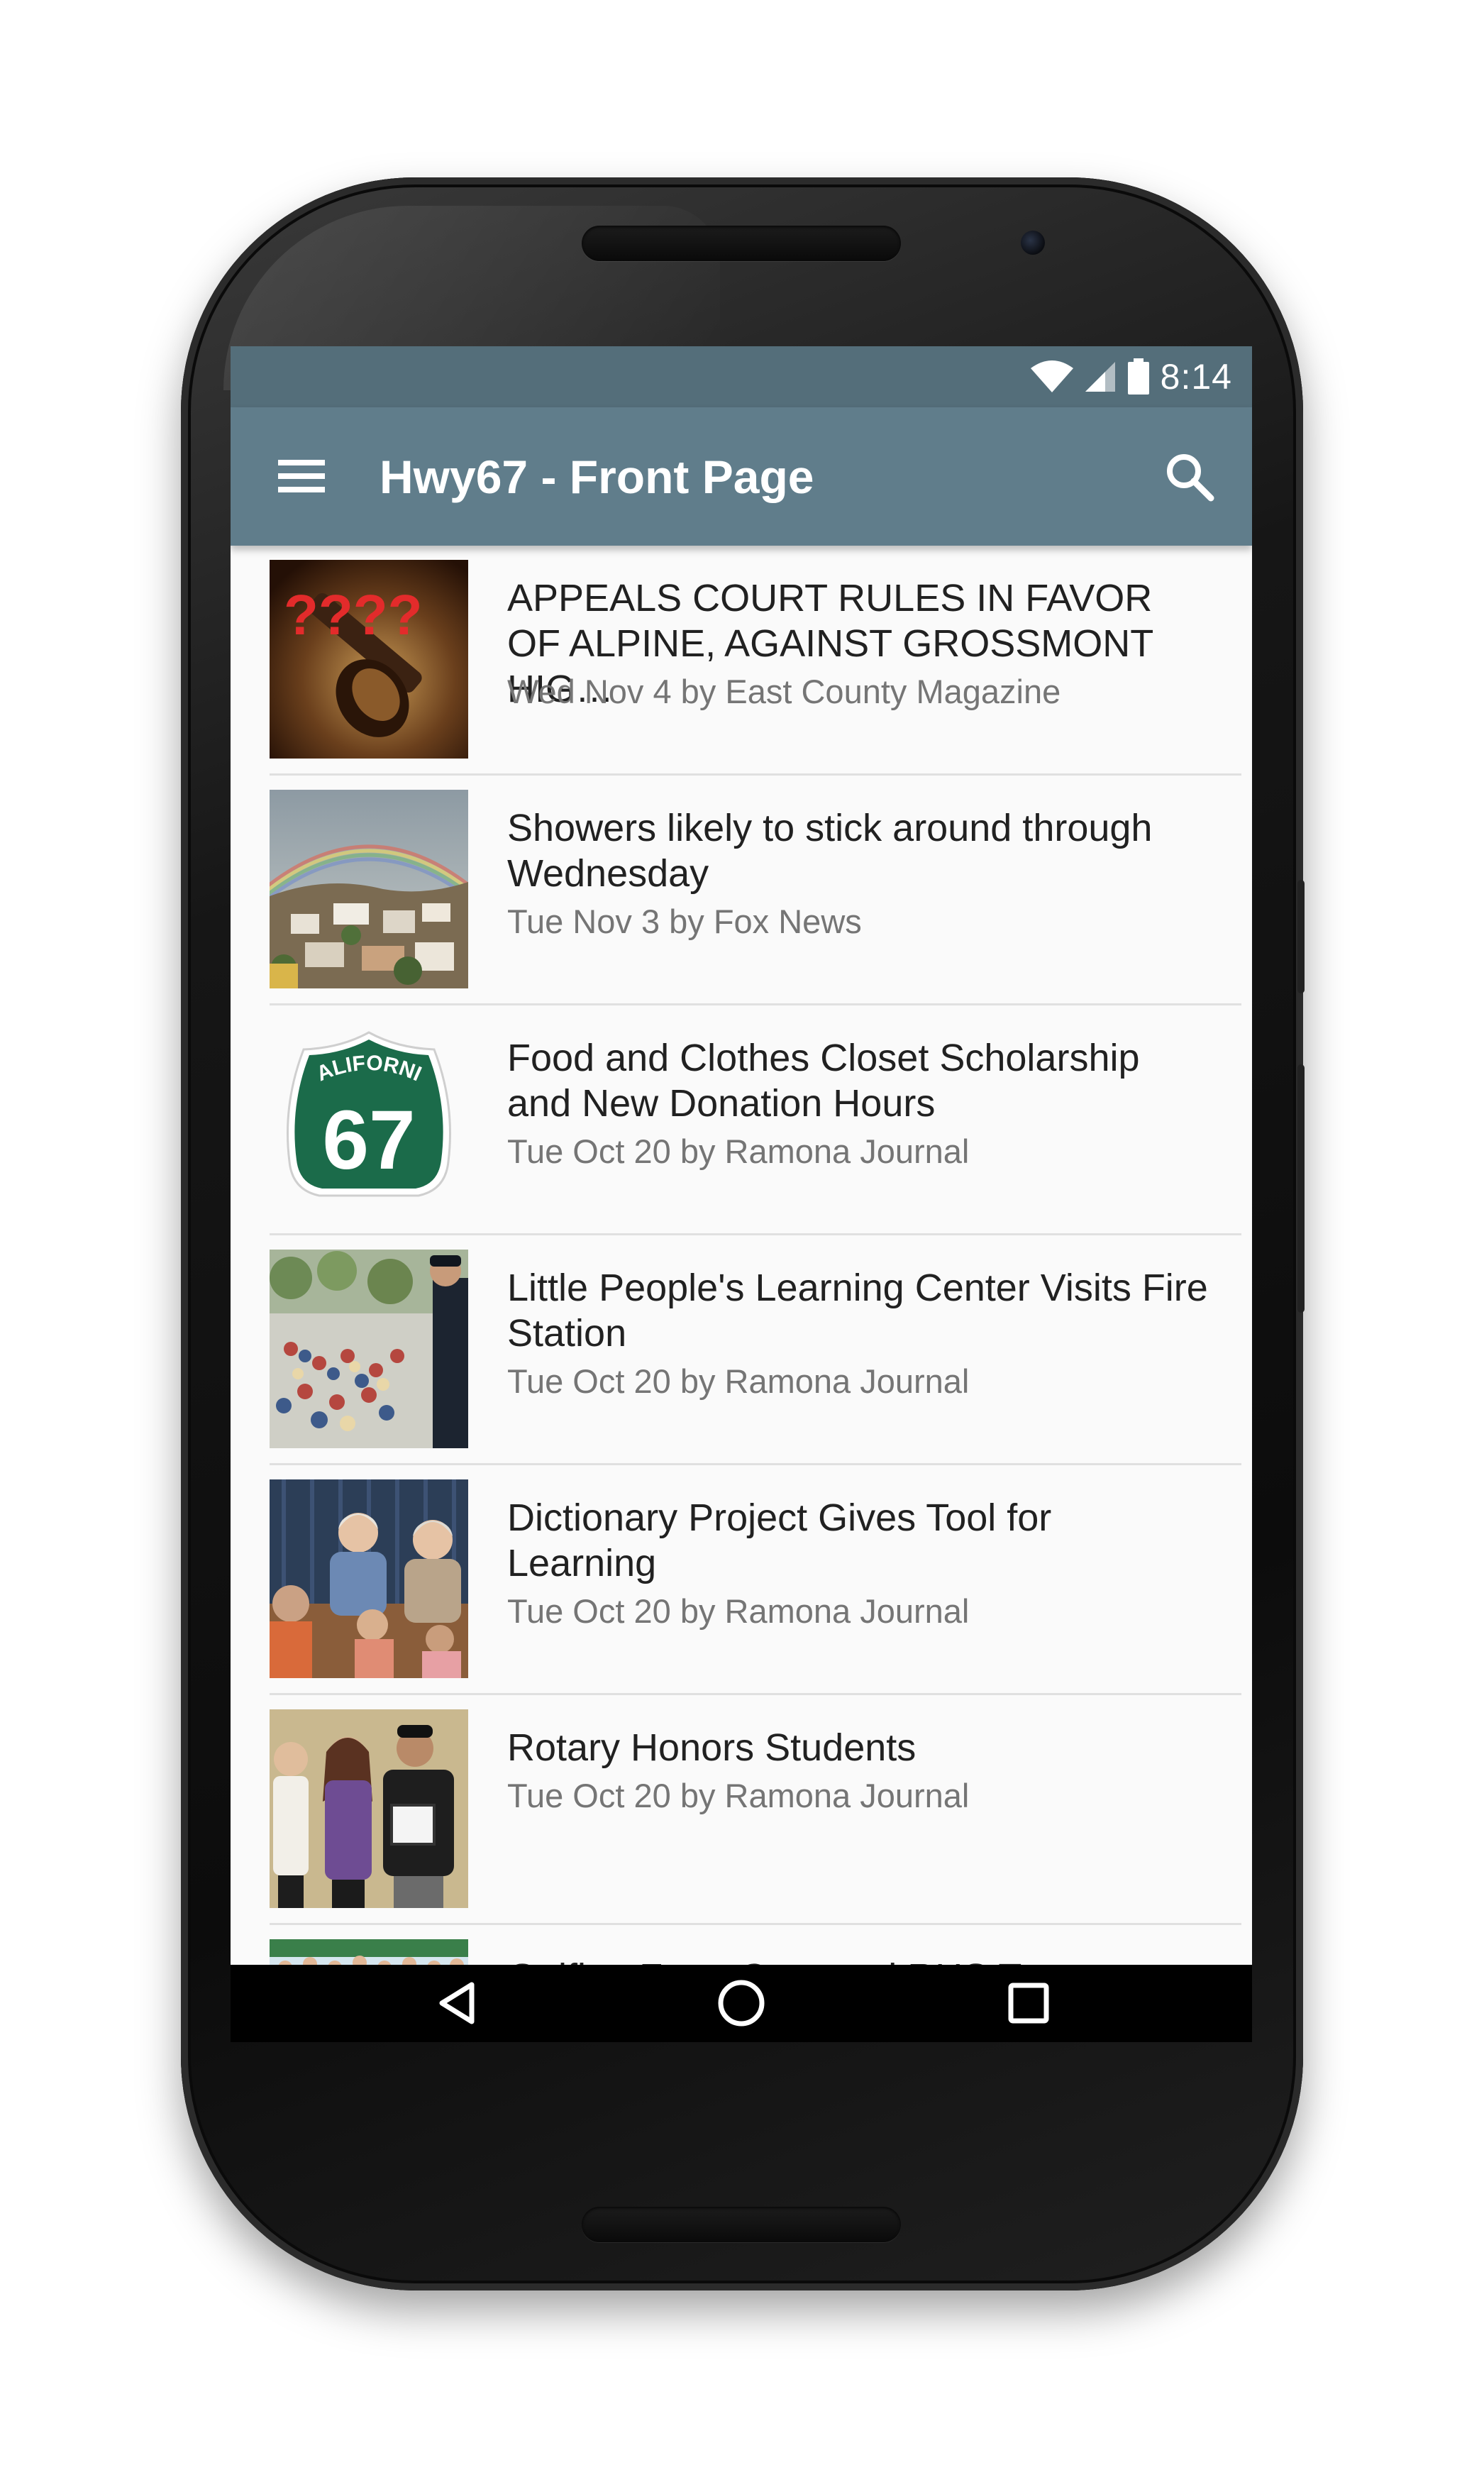 This screenshot has width=1484, height=2492. Describe the element at coordinates (858, 1960) in the screenshot. I see `article-title: Golfing For a Cure and RHS Tournament` at that location.